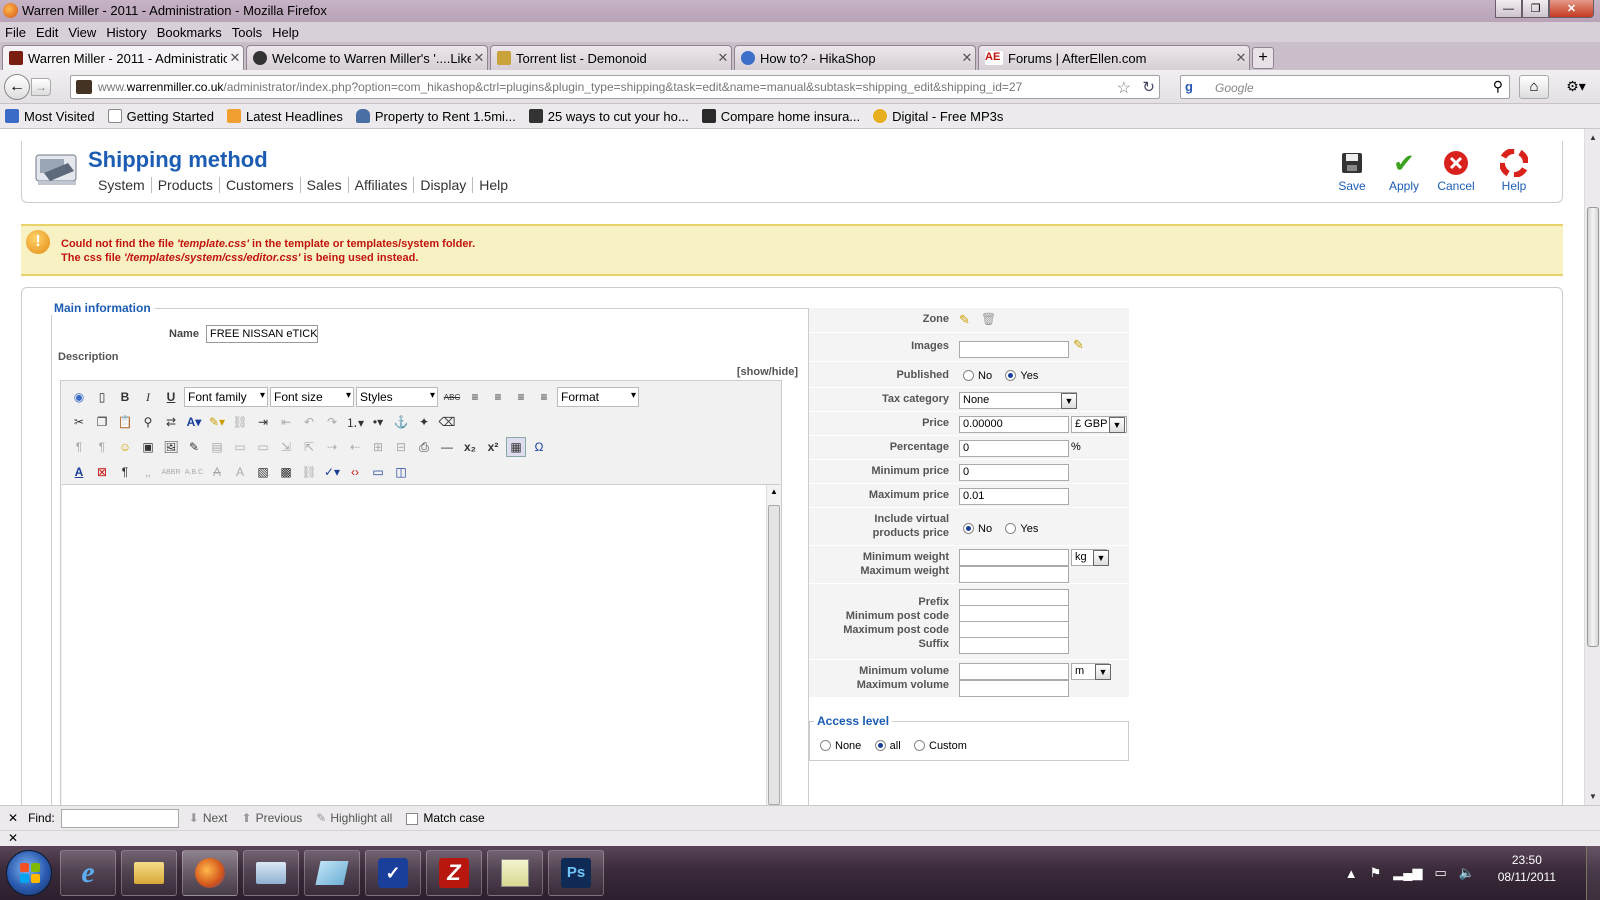  Describe the element at coordinates (79, 447) in the screenshot. I see `ltr-icon: ¶` at that location.